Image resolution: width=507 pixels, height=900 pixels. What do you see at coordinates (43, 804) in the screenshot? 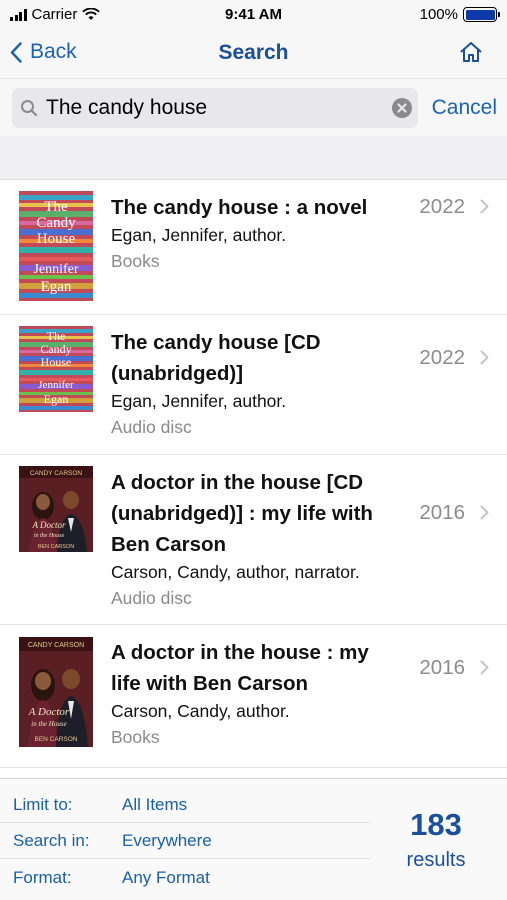
I see `limit-to-label: Limit to:` at bounding box center [43, 804].